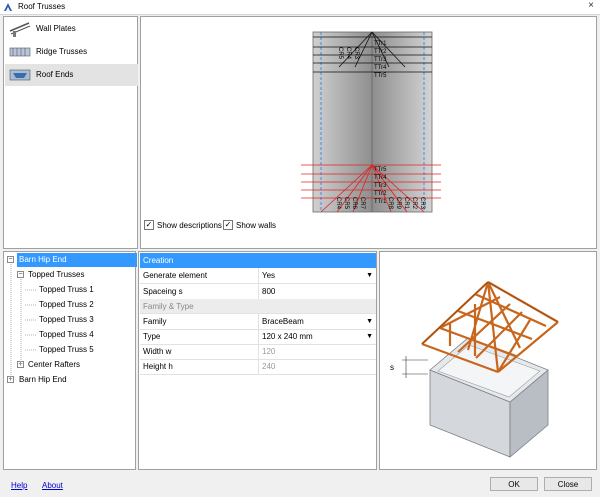  What do you see at coordinates (317, 366) in the screenshot?
I see `height-value: 240` at bounding box center [317, 366].